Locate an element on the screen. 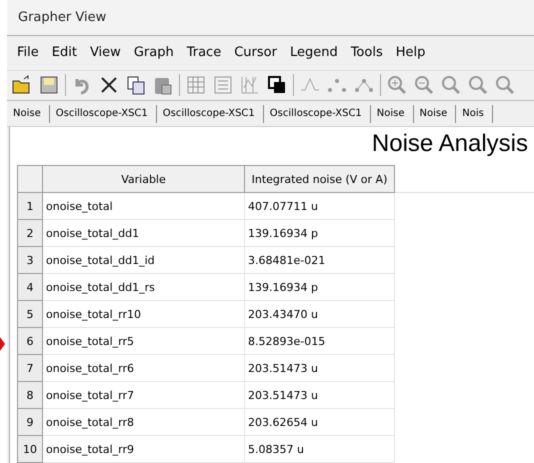 The image size is (534, 463). table-cell: onoise_total_rr8 is located at coordinates (143, 422).